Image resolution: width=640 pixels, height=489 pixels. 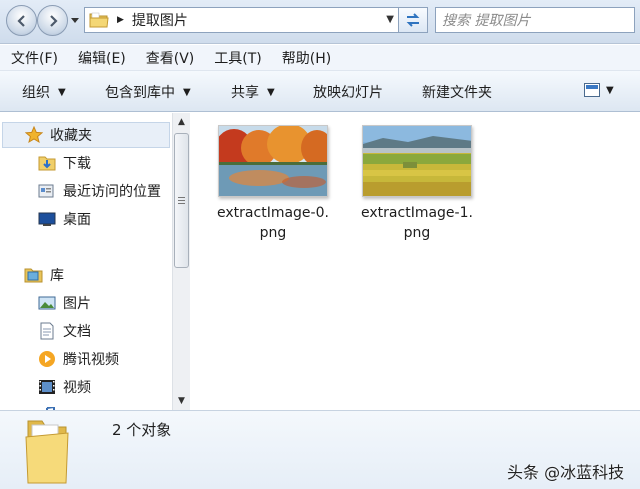 I want to click on scroll-thumb, so click(x=181, y=200).